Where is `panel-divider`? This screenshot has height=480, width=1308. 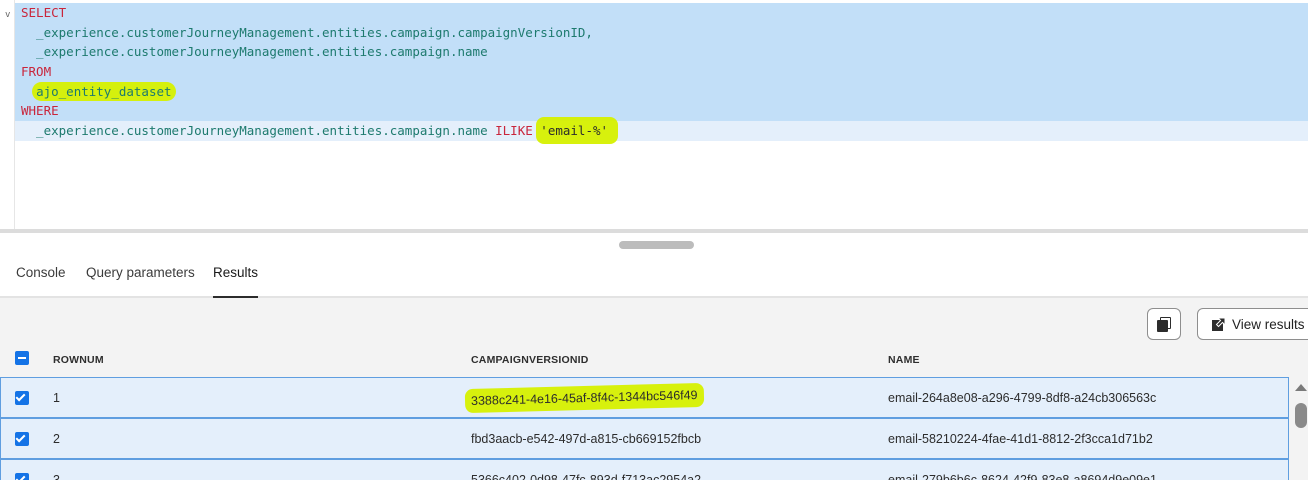
panel-divider is located at coordinates (654, 231).